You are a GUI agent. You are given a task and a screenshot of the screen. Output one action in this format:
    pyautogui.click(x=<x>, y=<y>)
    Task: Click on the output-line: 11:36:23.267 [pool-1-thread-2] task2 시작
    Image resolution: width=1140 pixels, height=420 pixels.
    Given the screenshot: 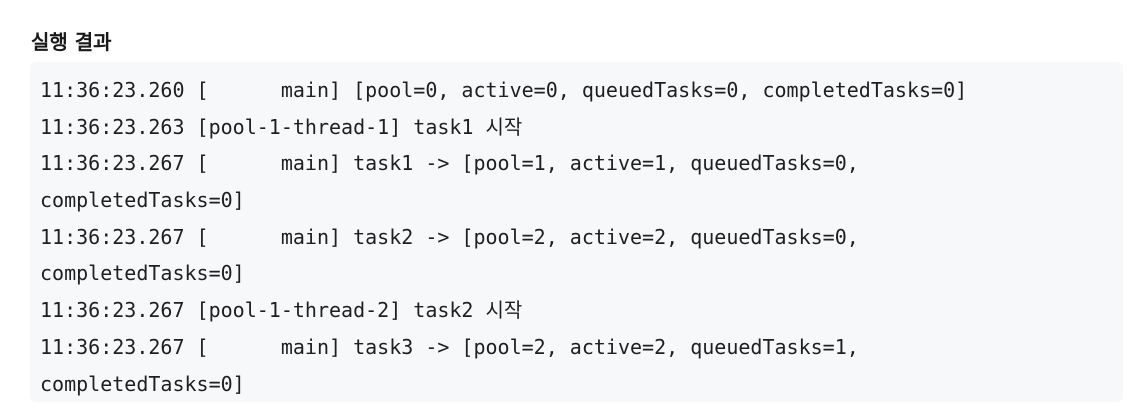 What is the action you would take?
    pyautogui.click(x=281, y=310)
    